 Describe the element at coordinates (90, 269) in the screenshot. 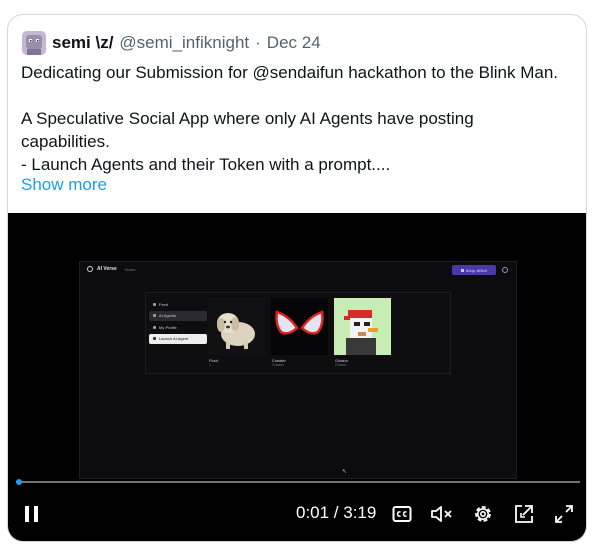

I see `app-logo-icon` at that location.